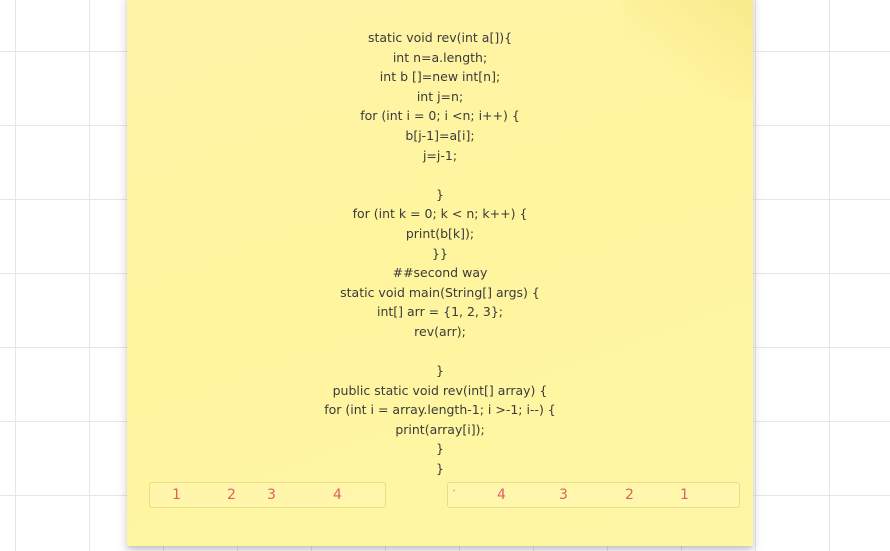 The width and height of the screenshot is (890, 551). What do you see at coordinates (440, 292) in the screenshot?
I see `code-line: static void main(String[] args) {` at bounding box center [440, 292].